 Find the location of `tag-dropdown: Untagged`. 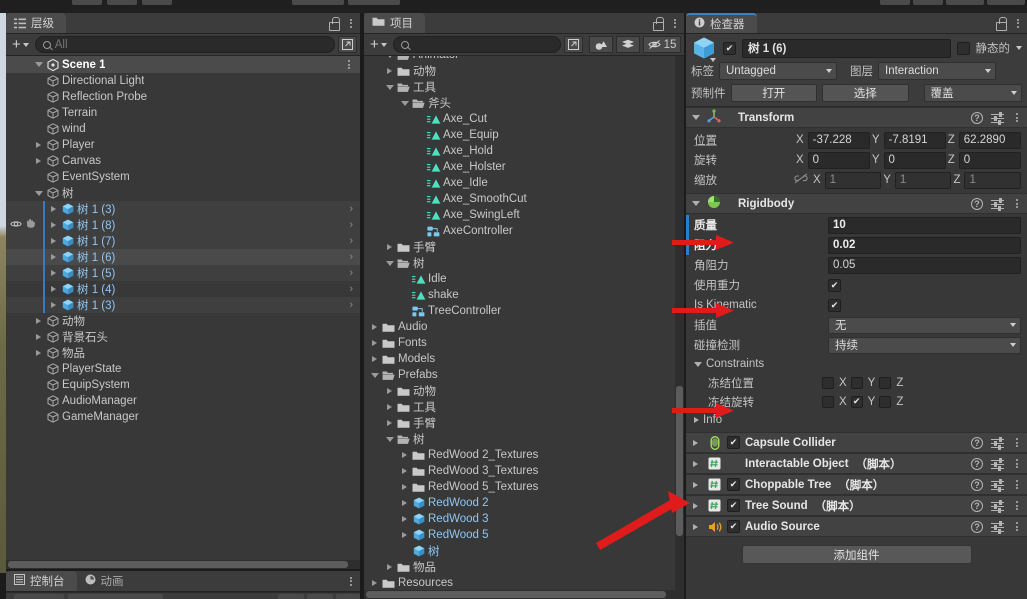

tag-dropdown: Untagged is located at coordinates (778, 71).